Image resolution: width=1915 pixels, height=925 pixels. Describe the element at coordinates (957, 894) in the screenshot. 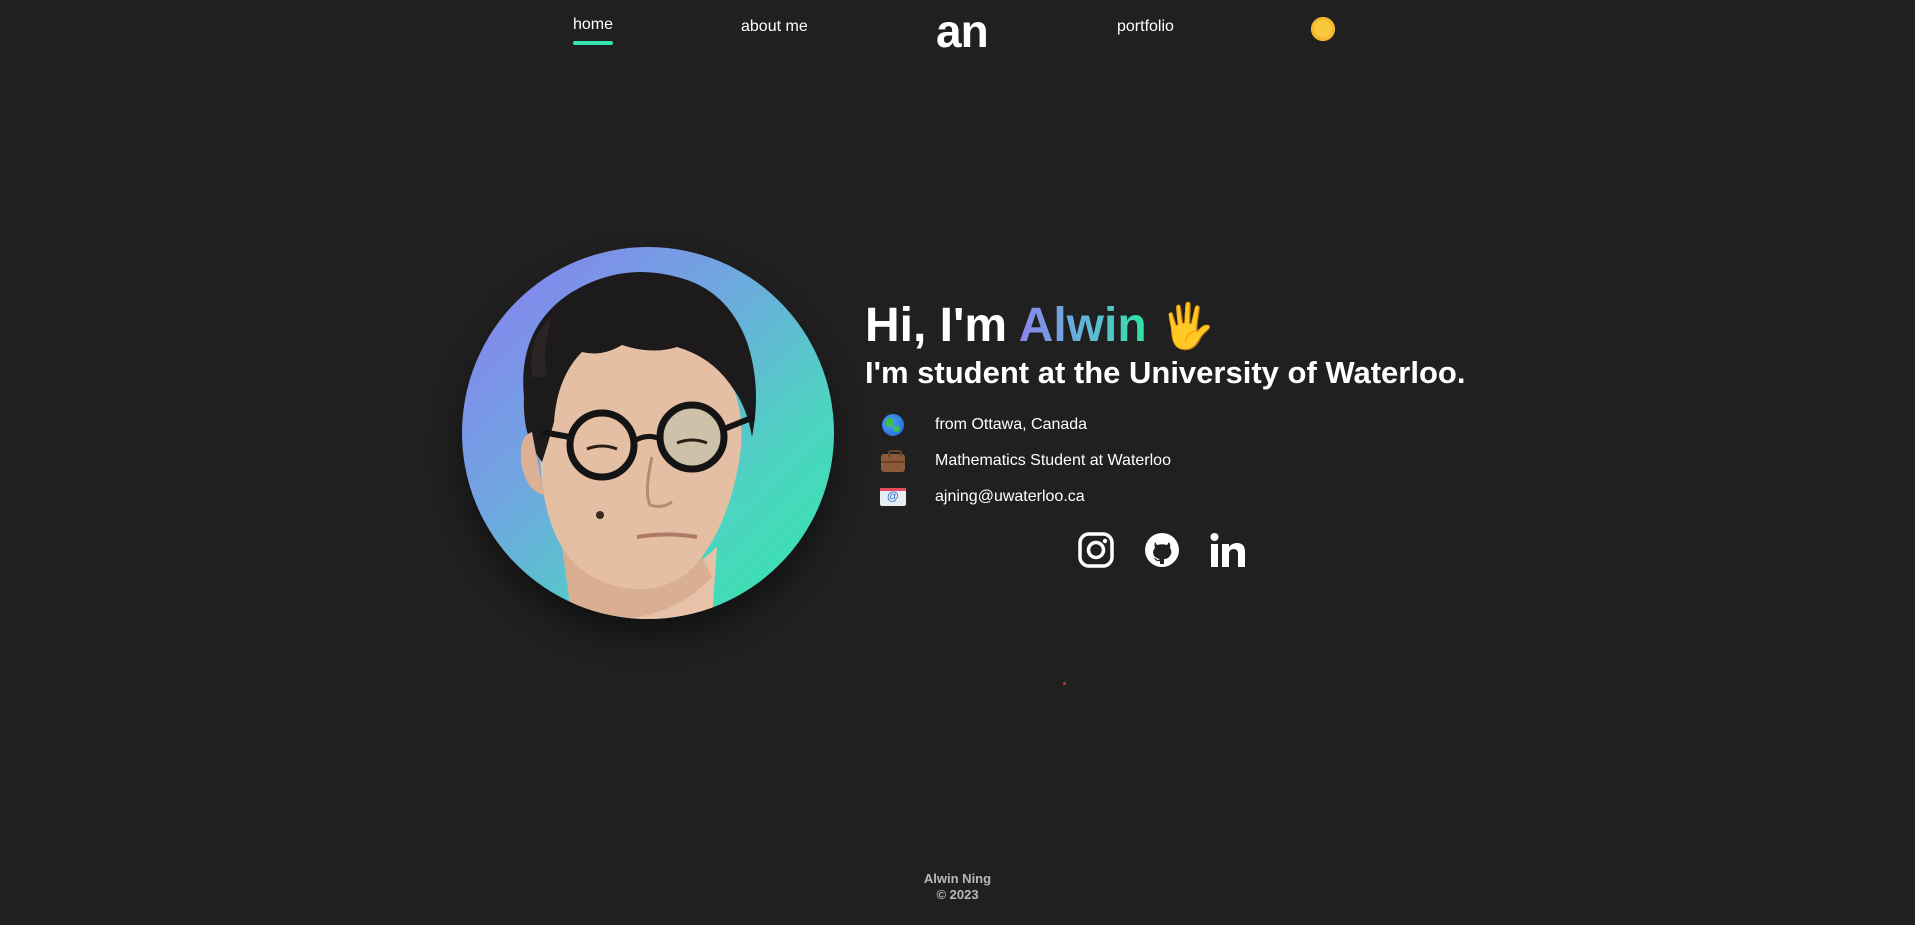

I see `footer-copyright: © 2023` at that location.